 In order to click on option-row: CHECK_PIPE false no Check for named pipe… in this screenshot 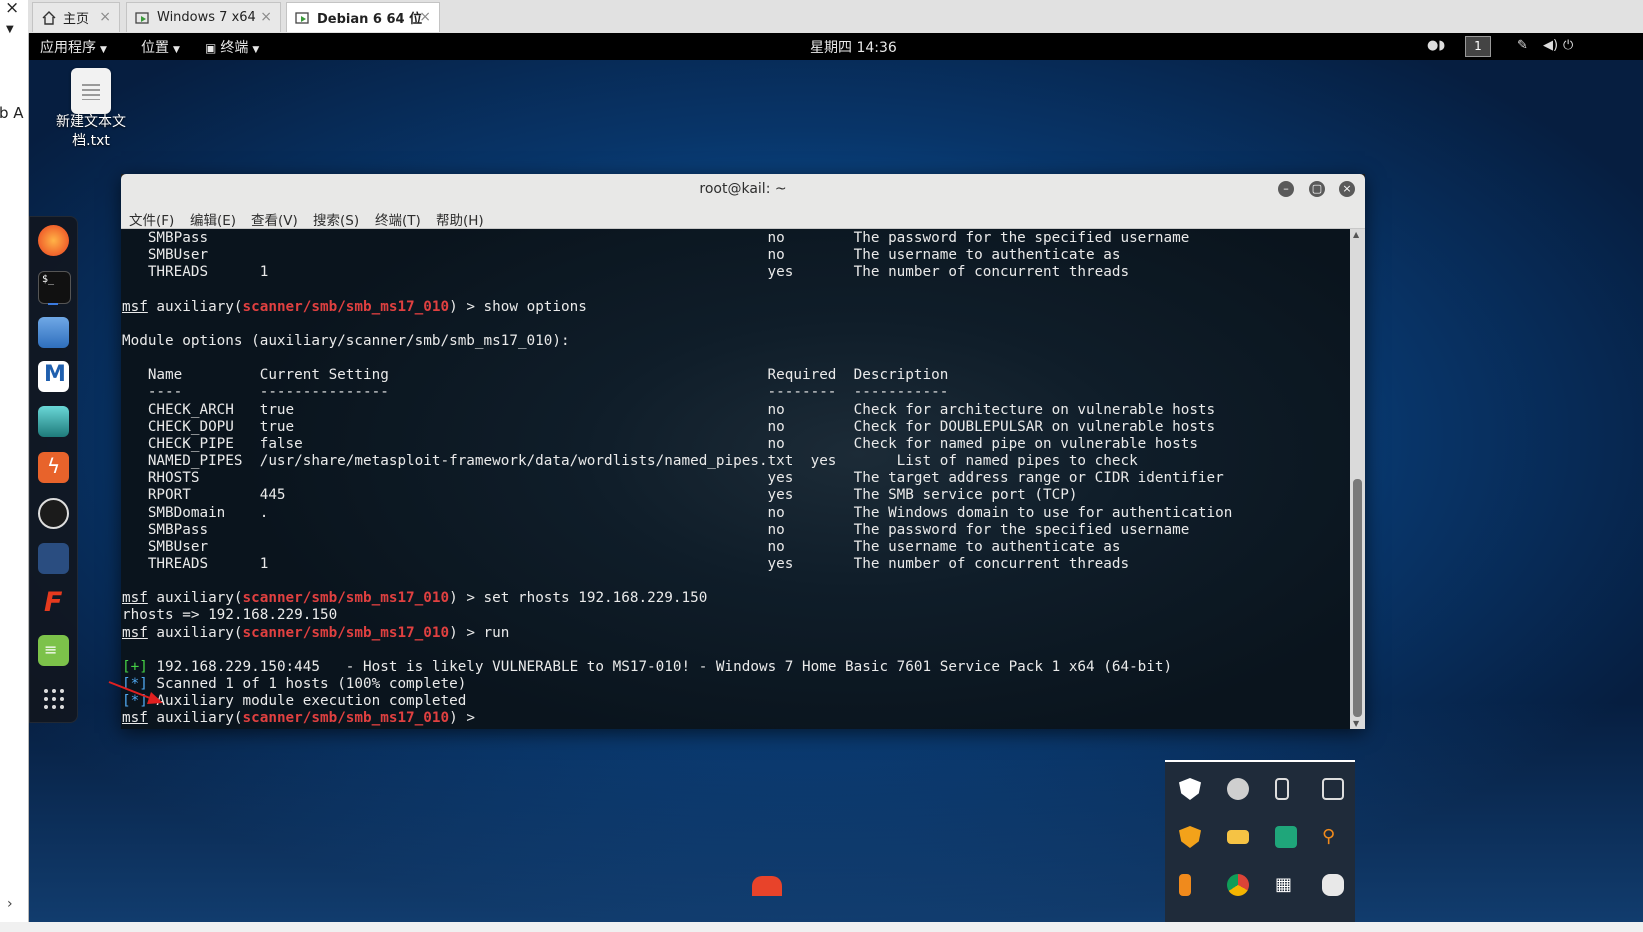, I will do `click(660, 443)`.